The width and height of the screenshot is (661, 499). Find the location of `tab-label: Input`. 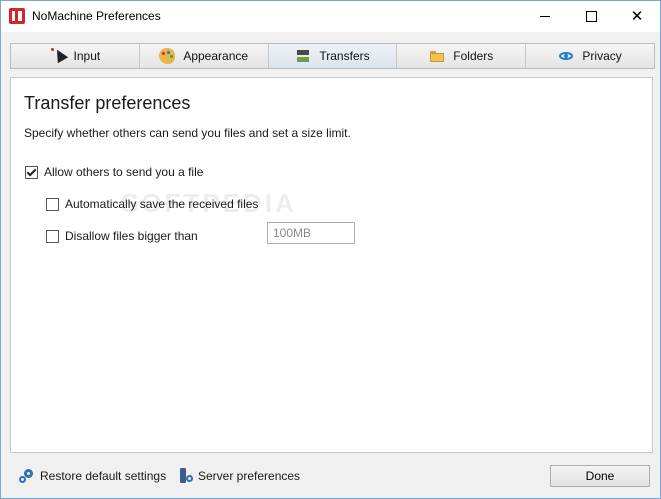

tab-label: Input is located at coordinates (87, 56).